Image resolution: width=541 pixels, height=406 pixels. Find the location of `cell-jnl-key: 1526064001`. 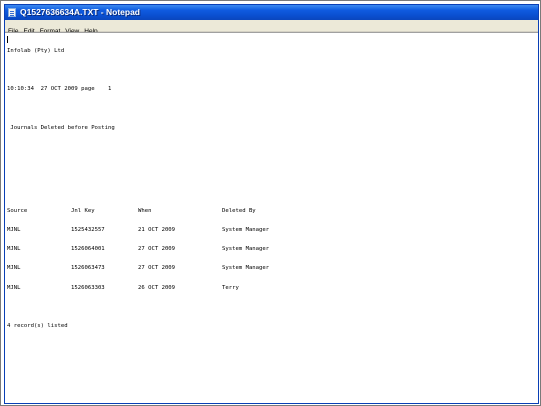

cell-jnl-key: 1526064001 is located at coordinates (88, 249).